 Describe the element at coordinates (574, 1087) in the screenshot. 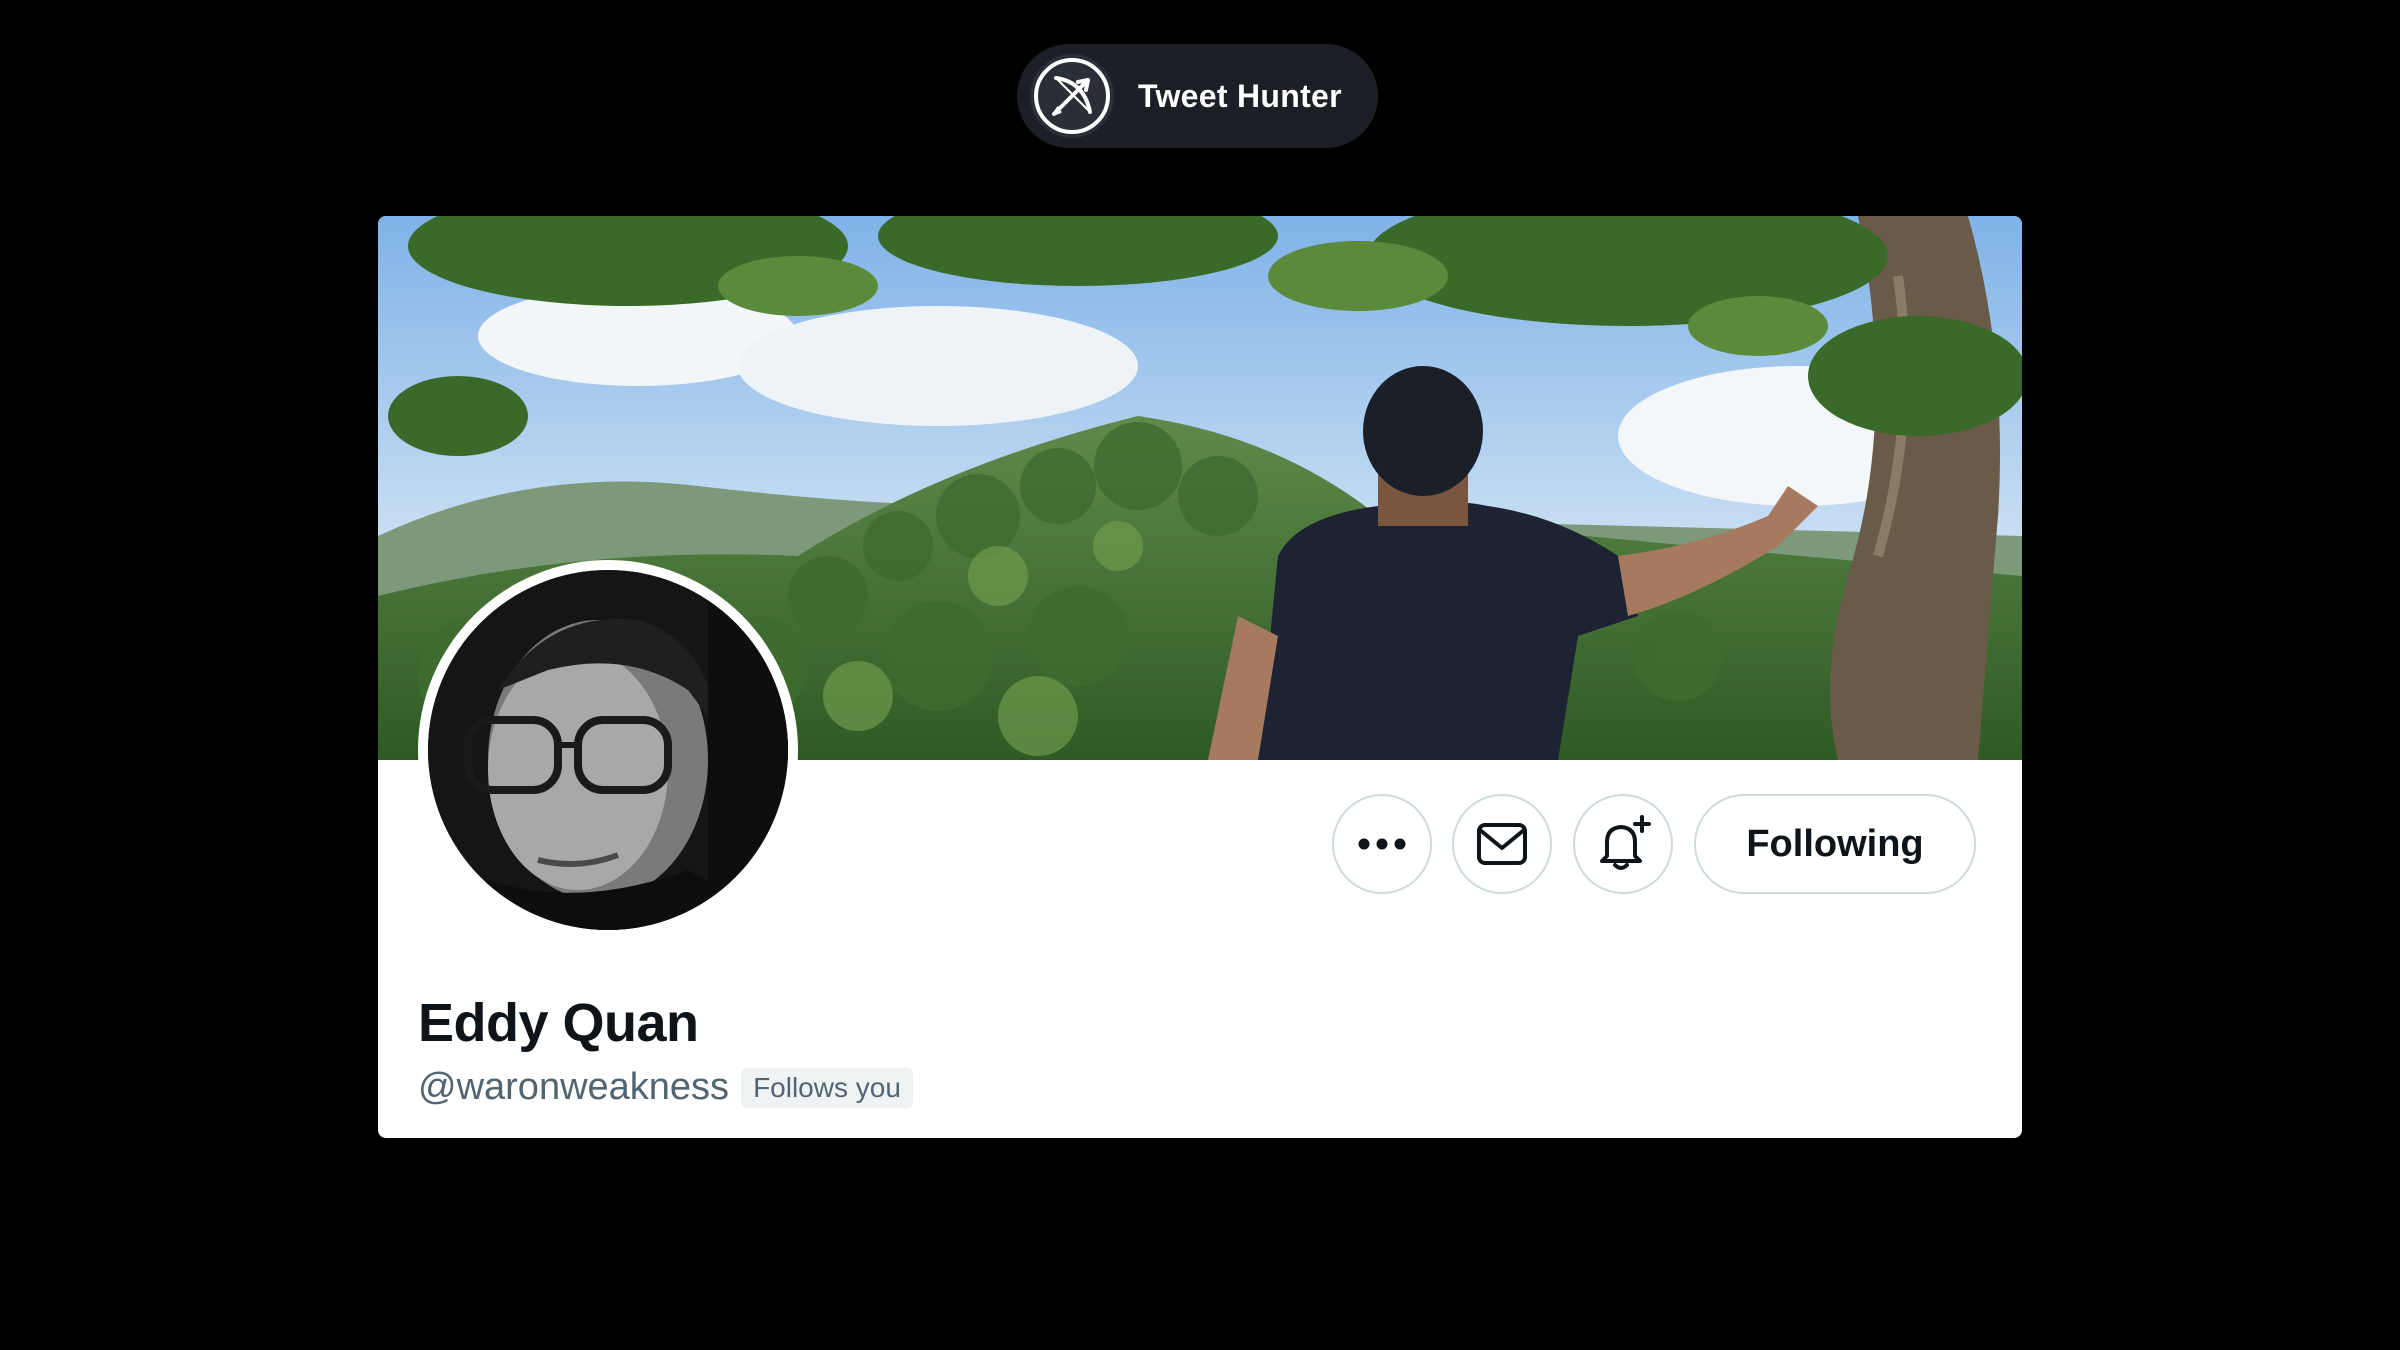

I see `profile-handle: @waronweakness` at that location.